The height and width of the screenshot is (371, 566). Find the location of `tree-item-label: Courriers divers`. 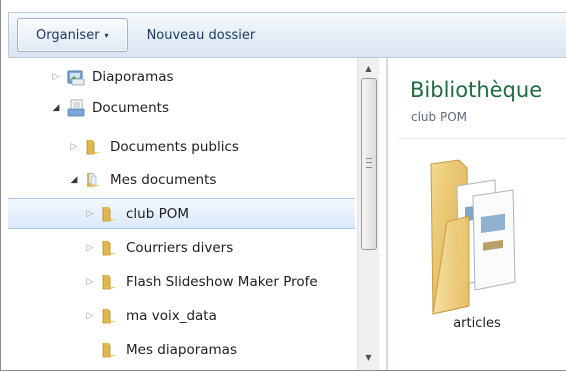

tree-item-label: Courriers divers is located at coordinates (180, 247).